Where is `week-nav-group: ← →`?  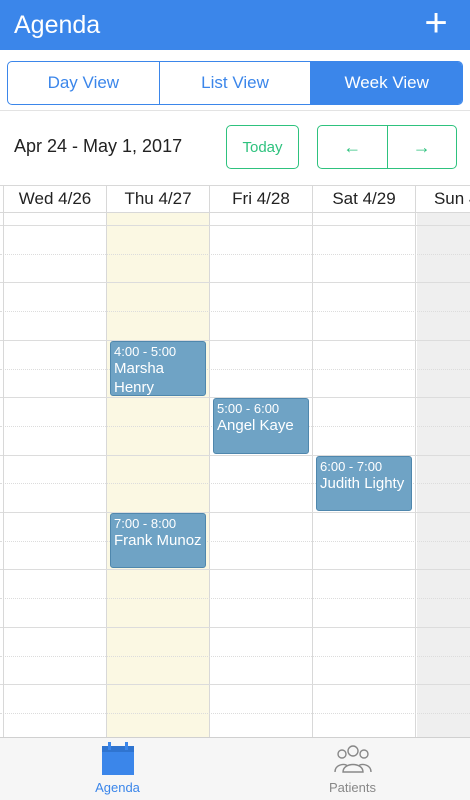
week-nav-group: ← → is located at coordinates (387, 147).